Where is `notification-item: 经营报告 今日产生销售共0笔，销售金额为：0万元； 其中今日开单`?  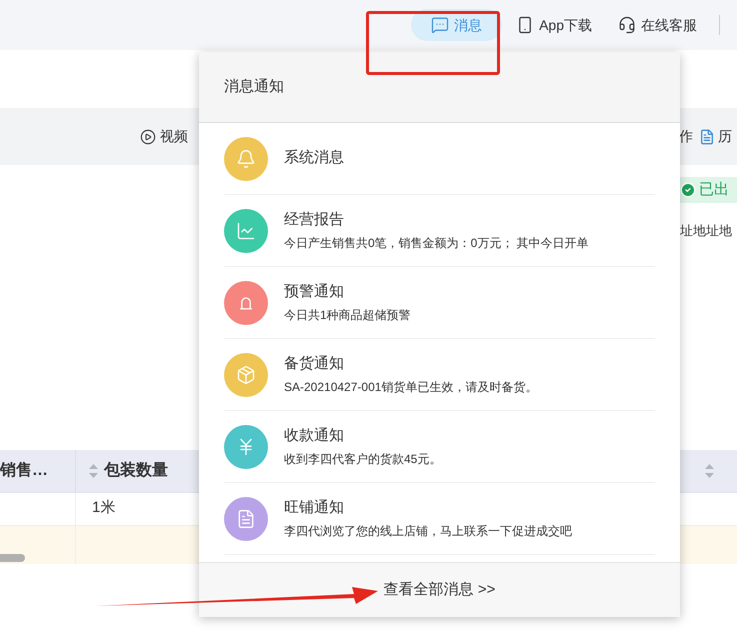
notification-item: 经营报告 今日产生销售共0笔，销售金额为：0万元； 其中今日开单 is located at coordinates (439, 231).